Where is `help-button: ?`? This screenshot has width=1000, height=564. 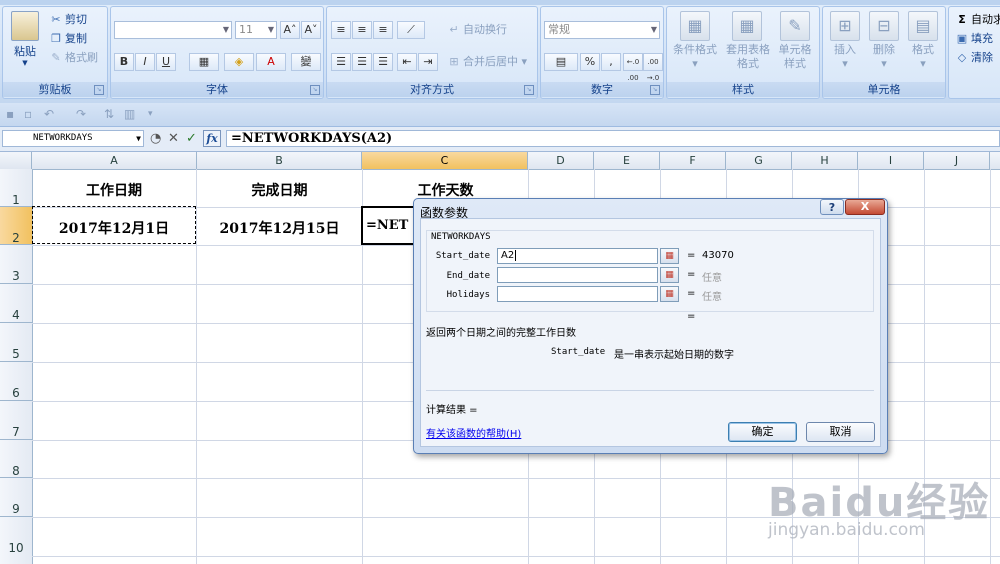
help-button: ? is located at coordinates (832, 207).